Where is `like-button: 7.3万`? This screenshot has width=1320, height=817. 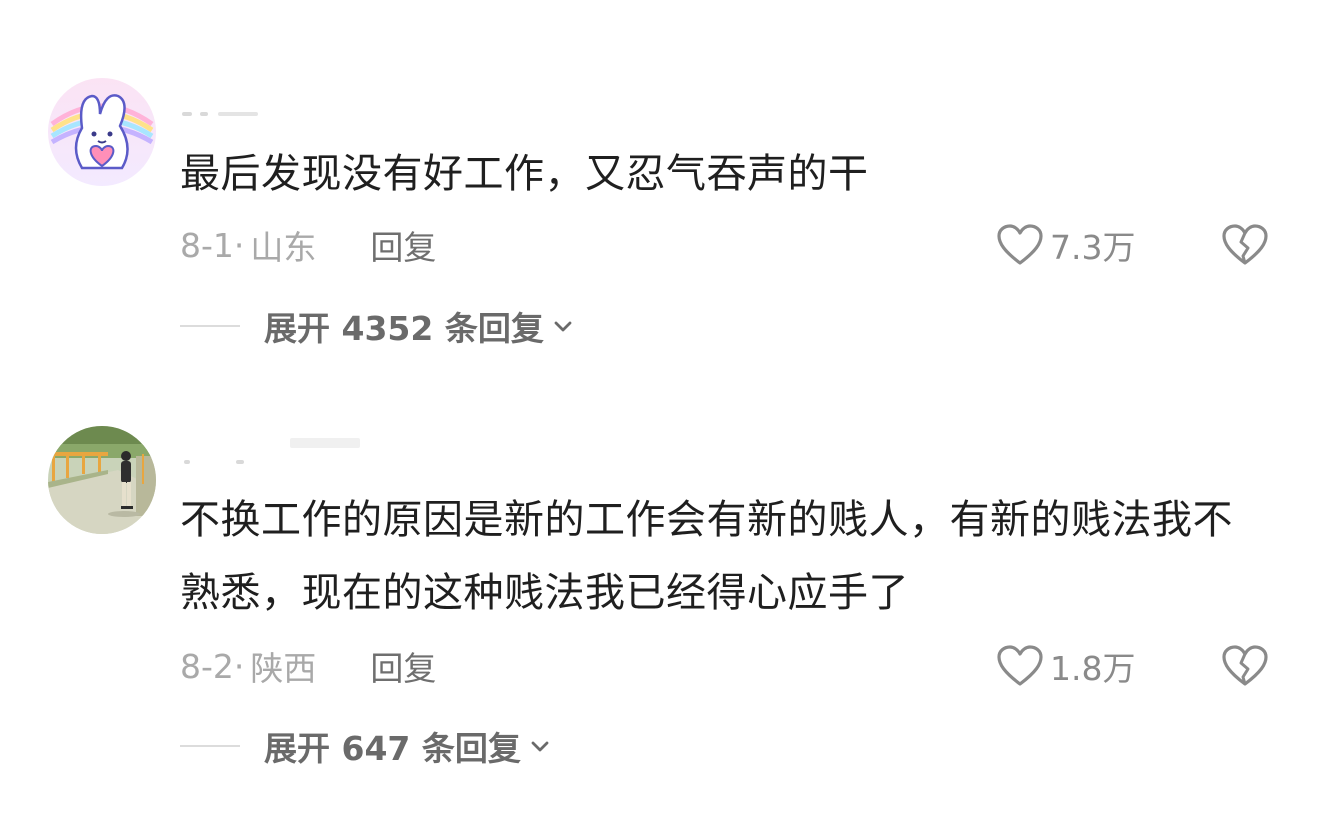
like-button: 7.3万 is located at coordinates (1065, 245).